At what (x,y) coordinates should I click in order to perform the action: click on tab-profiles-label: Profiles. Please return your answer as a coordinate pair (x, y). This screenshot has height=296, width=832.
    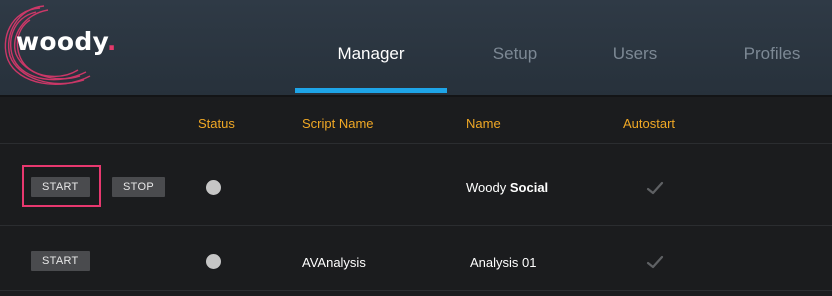
    Looking at the image, I should click on (772, 53).